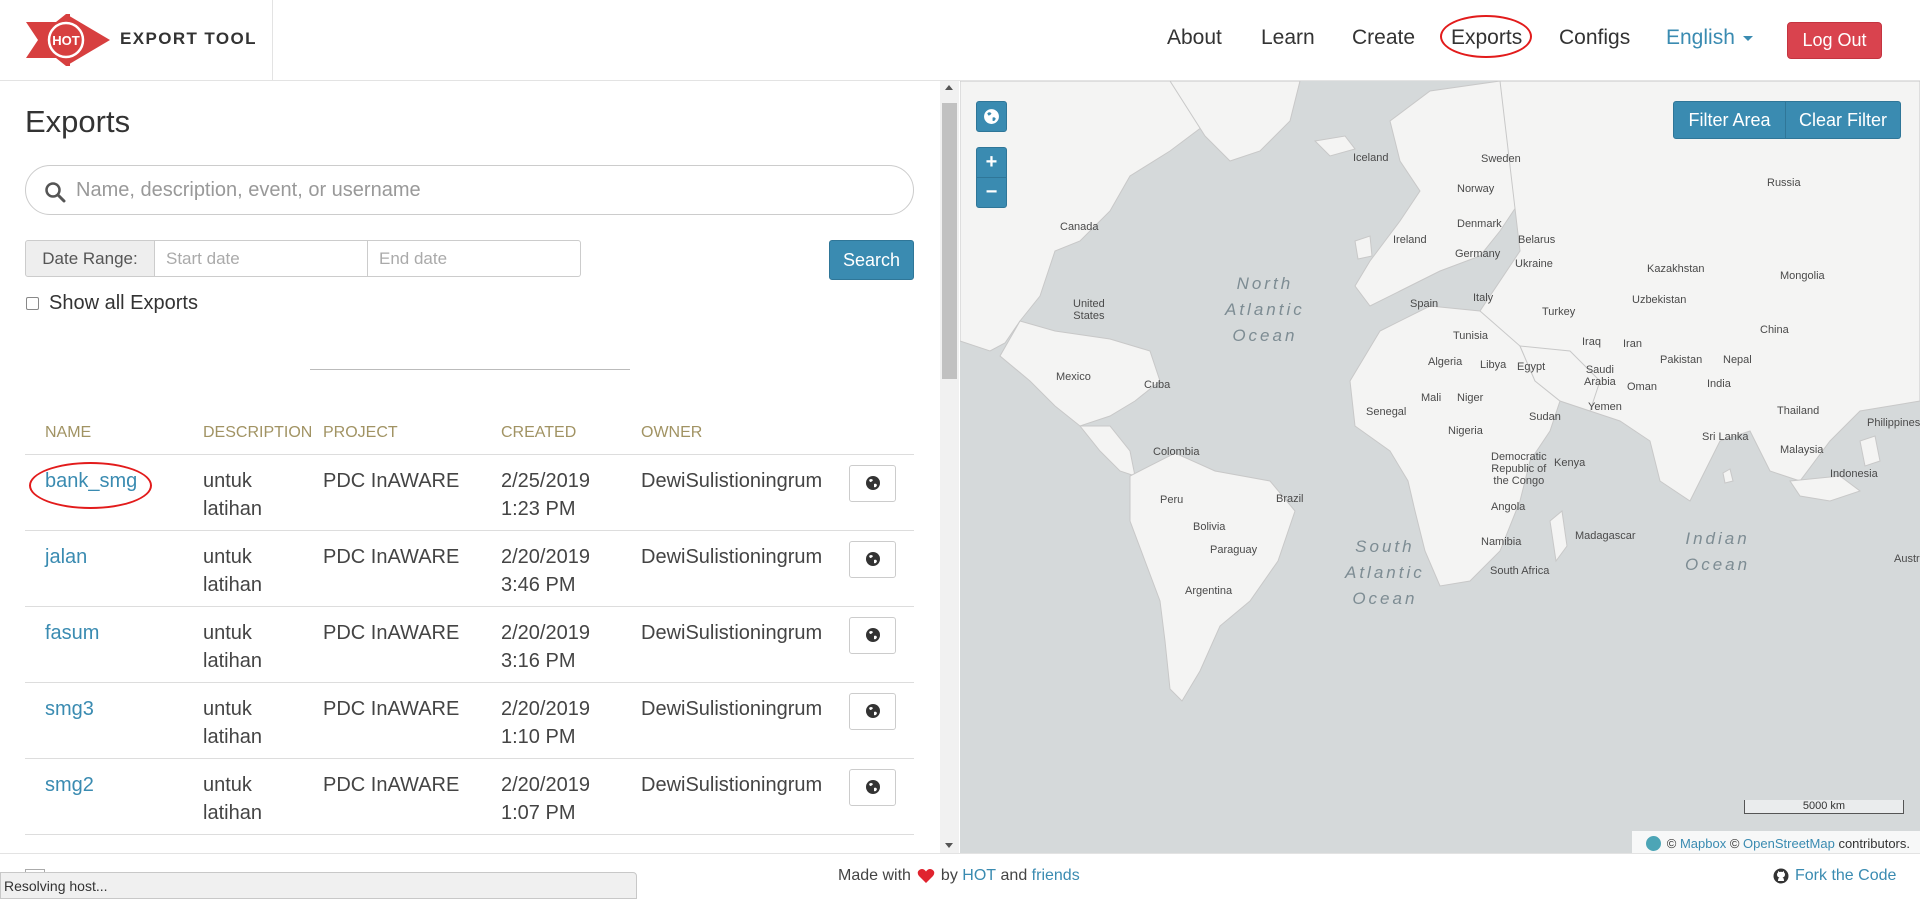 The image size is (1920, 899). What do you see at coordinates (32, 303) in the screenshot?
I see `show-all-checkbox` at bounding box center [32, 303].